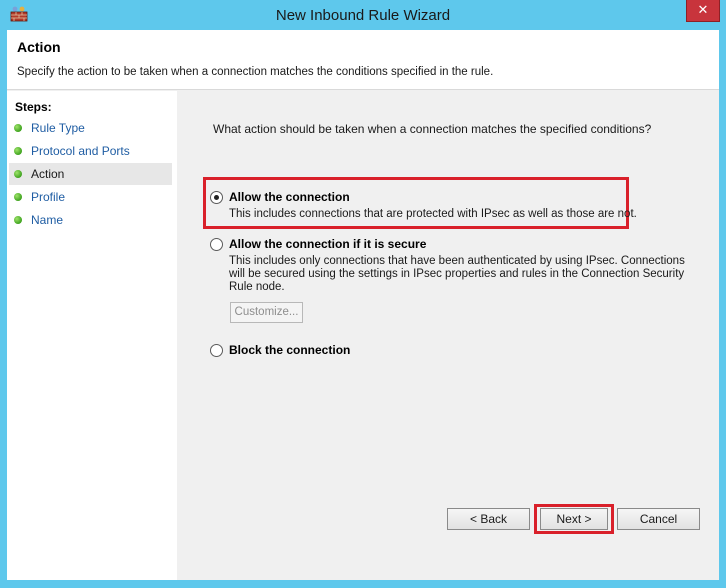 This screenshot has height=588, width=726. What do you see at coordinates (90, 220) in the screenshot?
I see `step-name: Name` at bounding box center [90, 220].